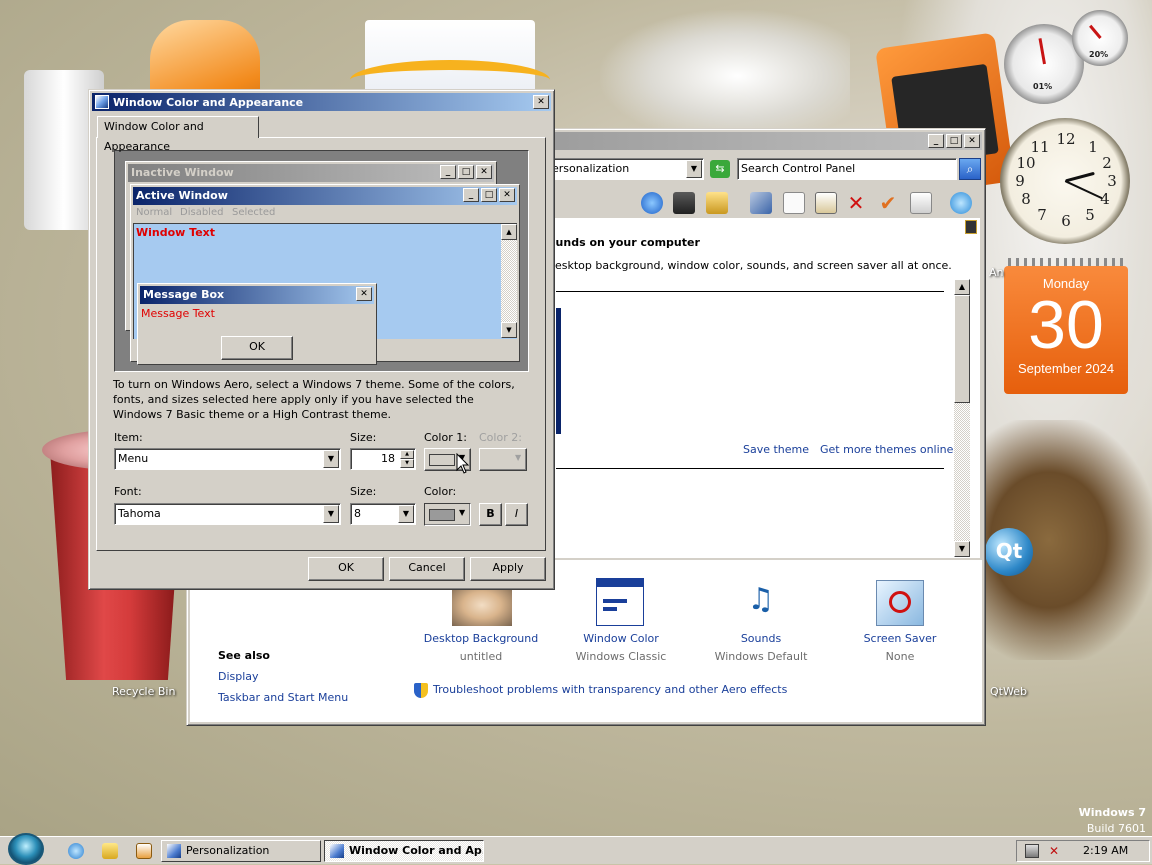  I want to click on windows-version-watermark: Windows 7, so click(1112, 812).